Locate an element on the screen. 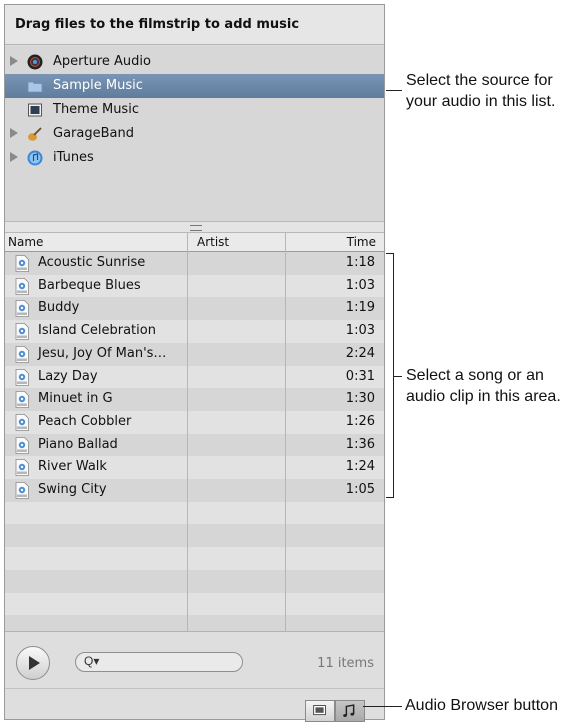  search-icon: Q▾ is located at coordinates (91, 661).